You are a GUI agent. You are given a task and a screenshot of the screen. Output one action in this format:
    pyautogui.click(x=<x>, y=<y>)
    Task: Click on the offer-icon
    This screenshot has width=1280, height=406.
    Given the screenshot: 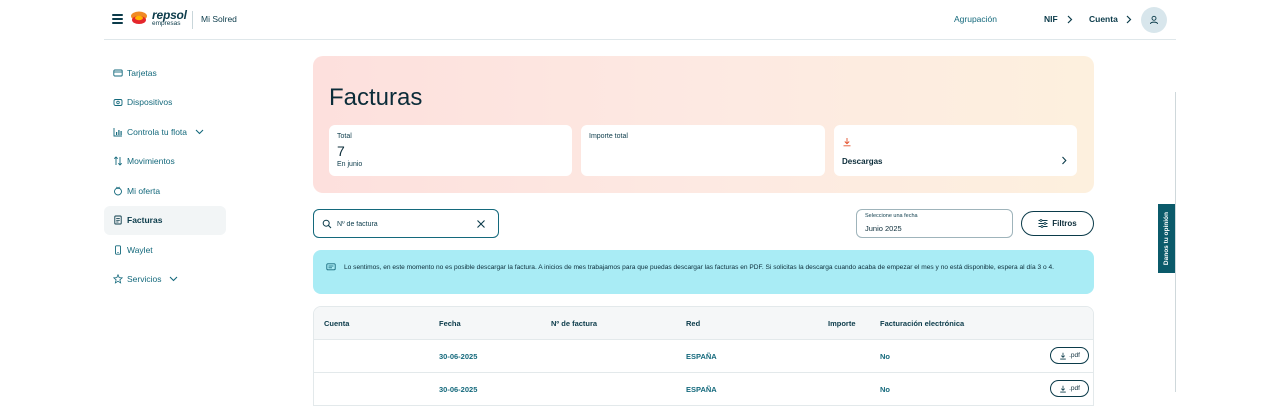 What is the action you would take?
    pyautogui.click(x=118, y=191)
    